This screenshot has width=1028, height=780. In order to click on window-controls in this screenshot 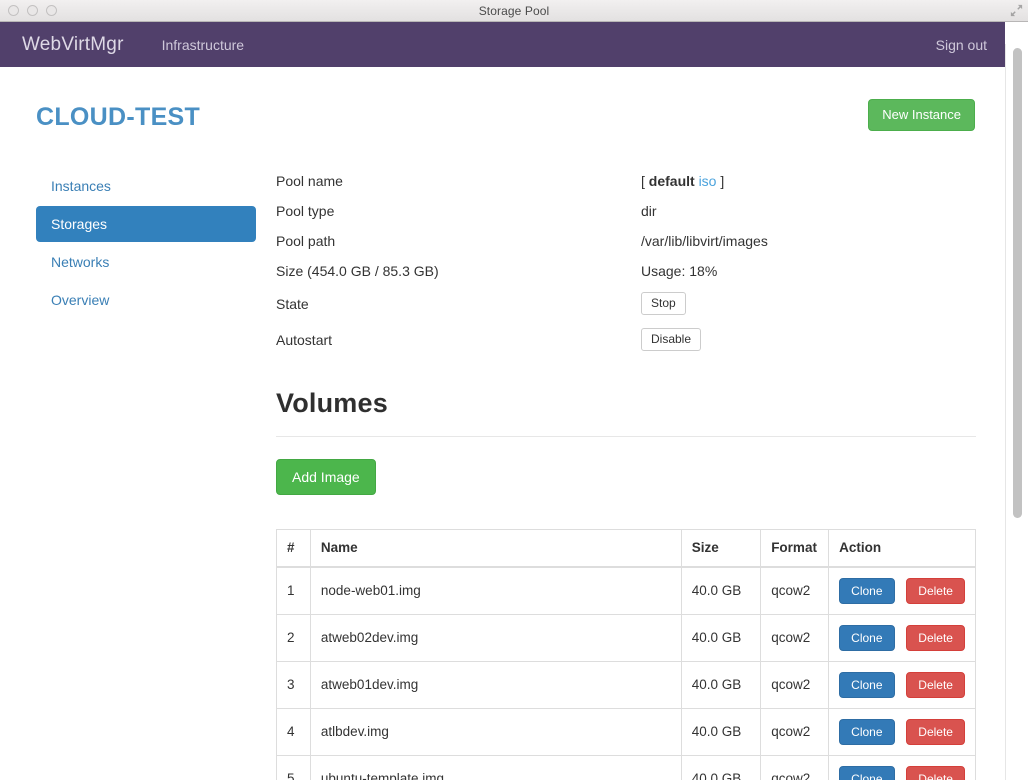, I will do `click(32, 10)`.